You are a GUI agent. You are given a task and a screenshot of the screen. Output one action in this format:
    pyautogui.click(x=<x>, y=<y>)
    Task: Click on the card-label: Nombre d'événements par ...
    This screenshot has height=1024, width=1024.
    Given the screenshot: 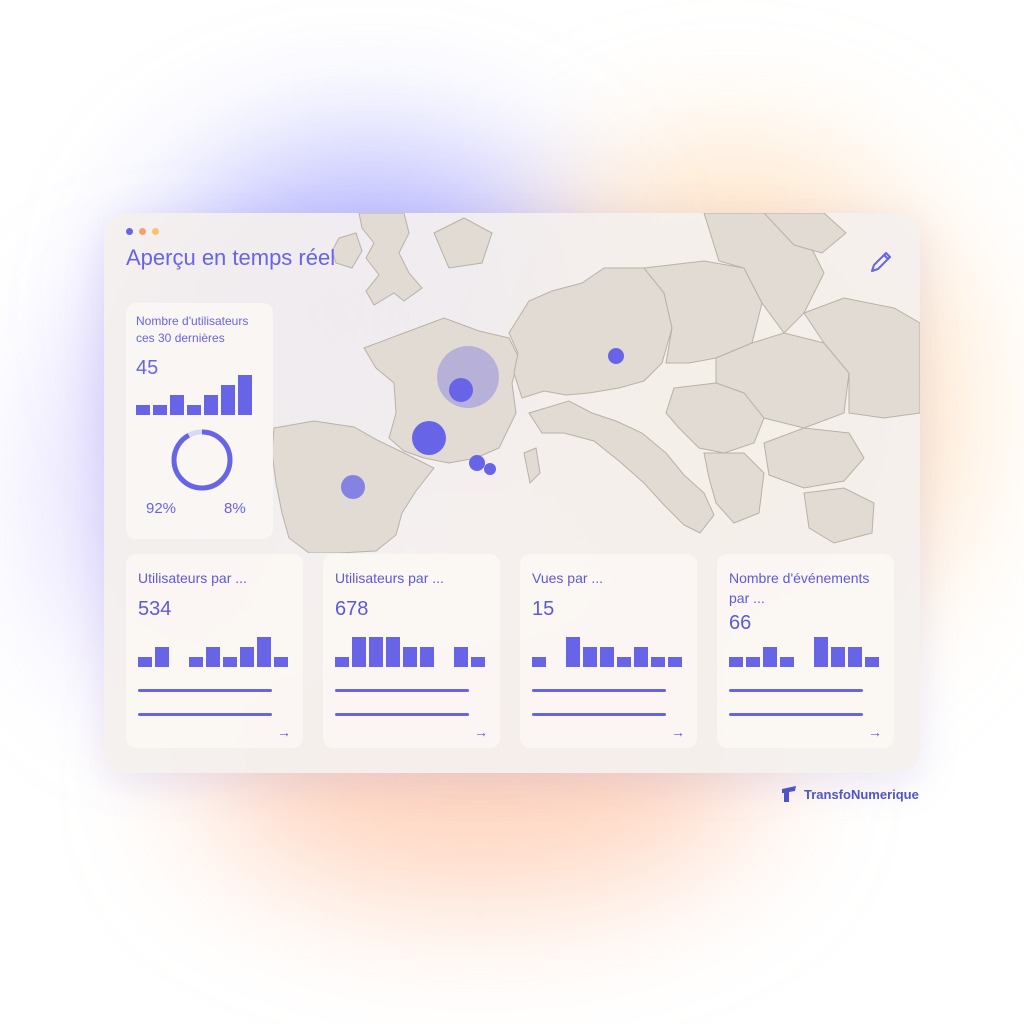 What is the action you would take?
    pyautogui.click(x=799, y=588)
    